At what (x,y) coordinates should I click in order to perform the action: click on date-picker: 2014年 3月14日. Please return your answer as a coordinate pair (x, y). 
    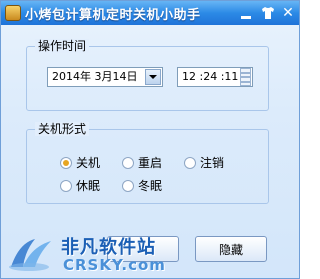
    Looking at the image, I should click on (105, 77).